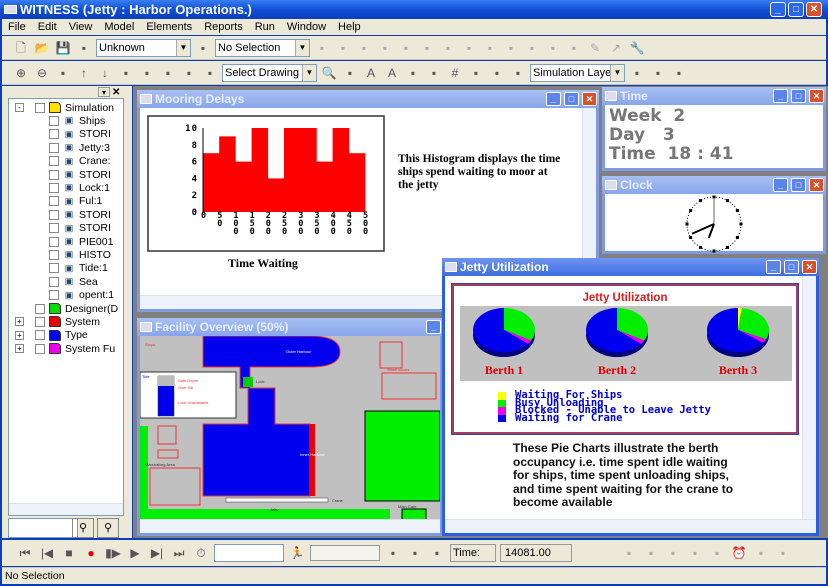 This screenshot has height=586, width=828. Describe the element at coordinates (455, 73) in the screenshot. I see `grid-icon: #` at that location.